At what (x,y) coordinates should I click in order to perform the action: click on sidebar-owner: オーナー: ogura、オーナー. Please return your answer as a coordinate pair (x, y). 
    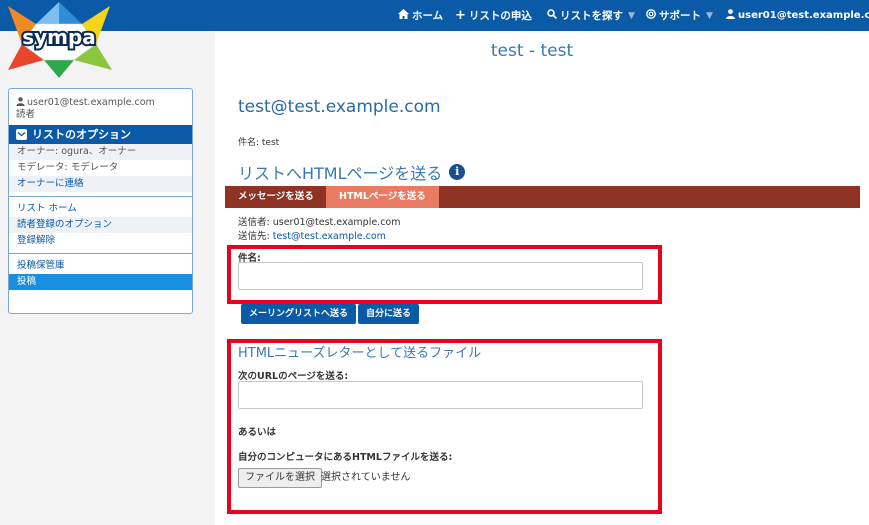
    Looking at the image, I should click on (100, 152).